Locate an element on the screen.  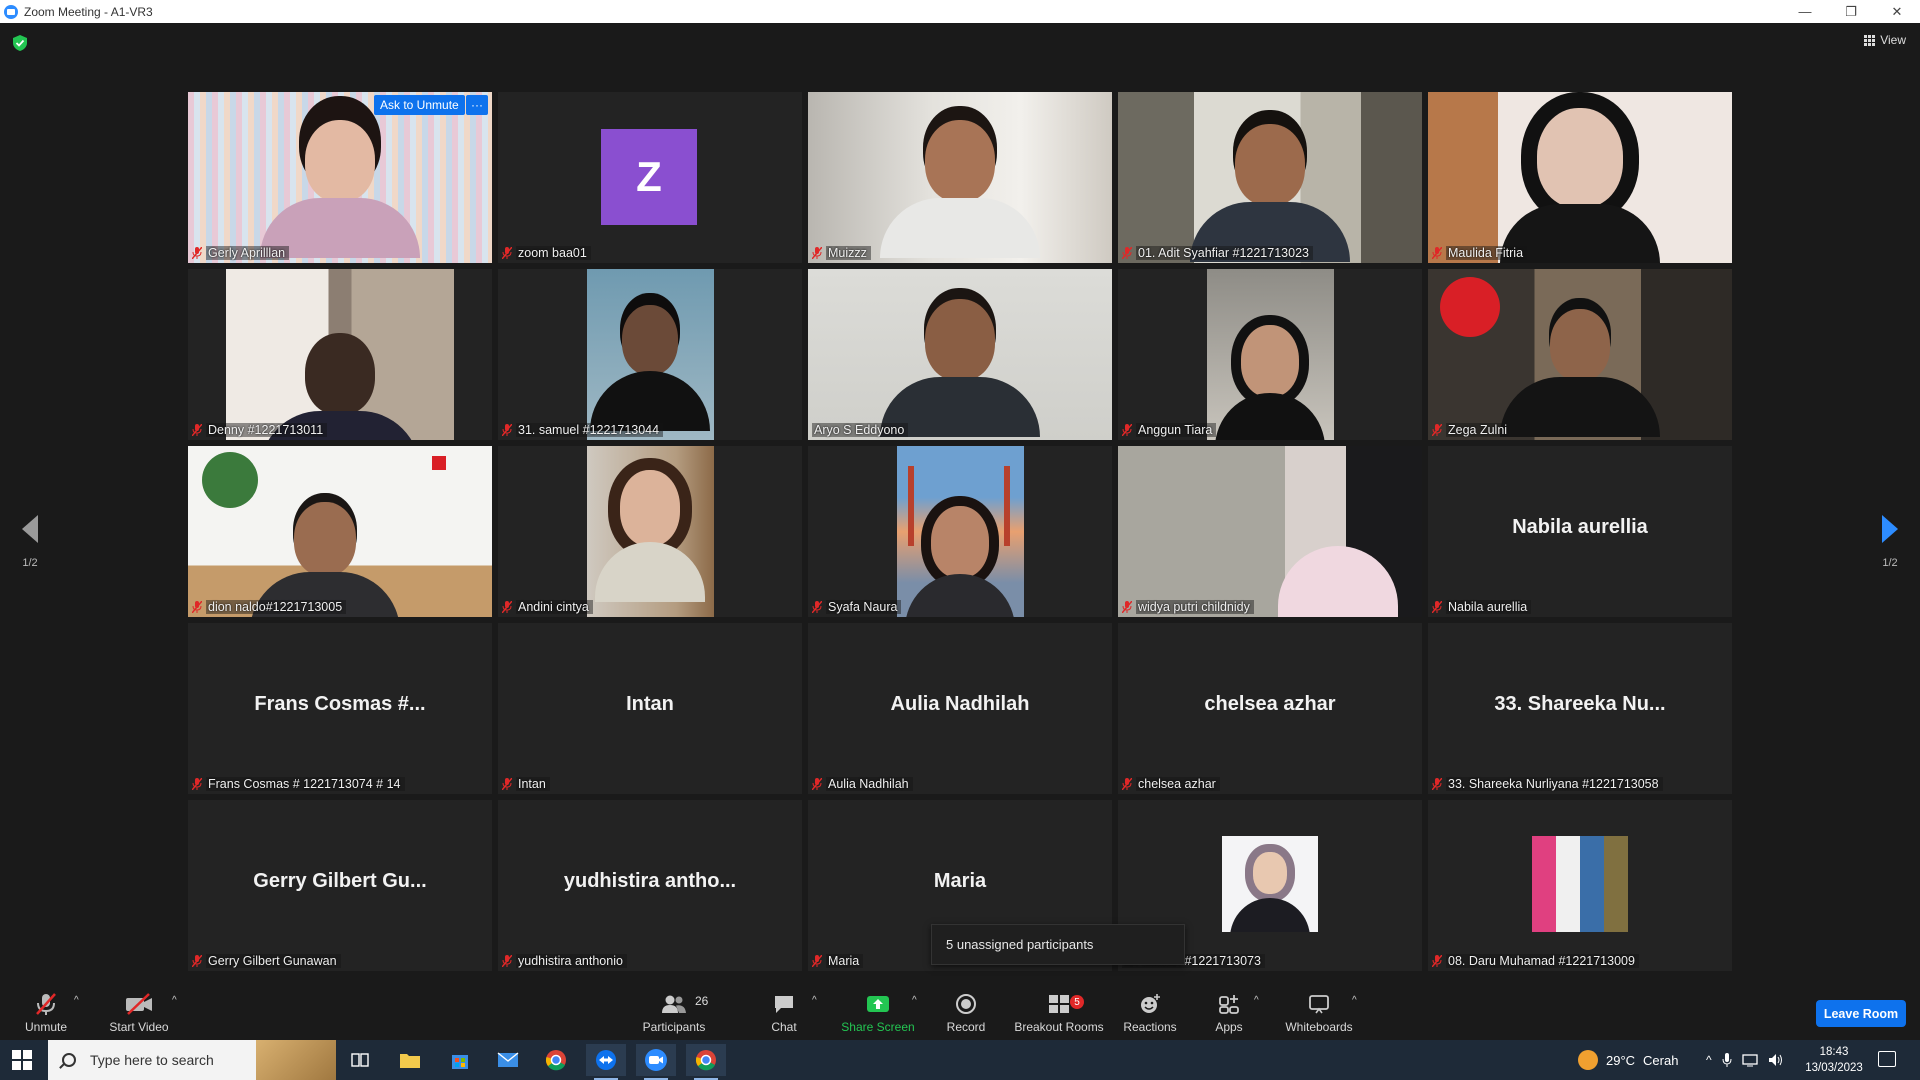
next-page-button: 1/2 is located at coordinates (1890, 542).